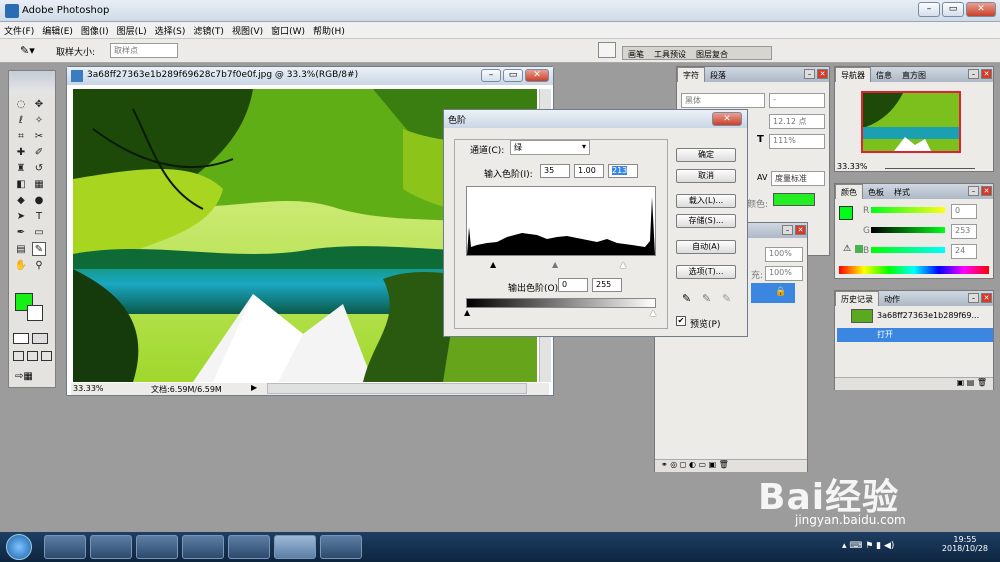  I want to click on zoom-level: 33.33%, so click(88, 388).